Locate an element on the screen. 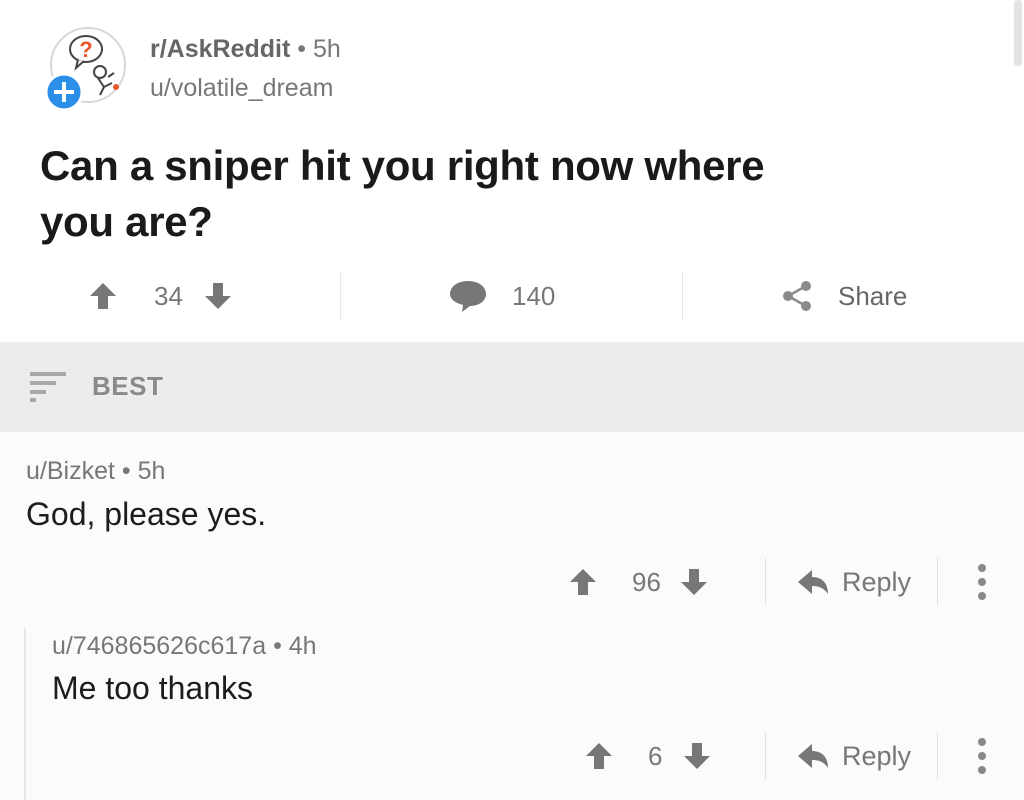 The height and width of the screenshot is (800, 1024). post-age: 5h is located at coordinates (326, 49).